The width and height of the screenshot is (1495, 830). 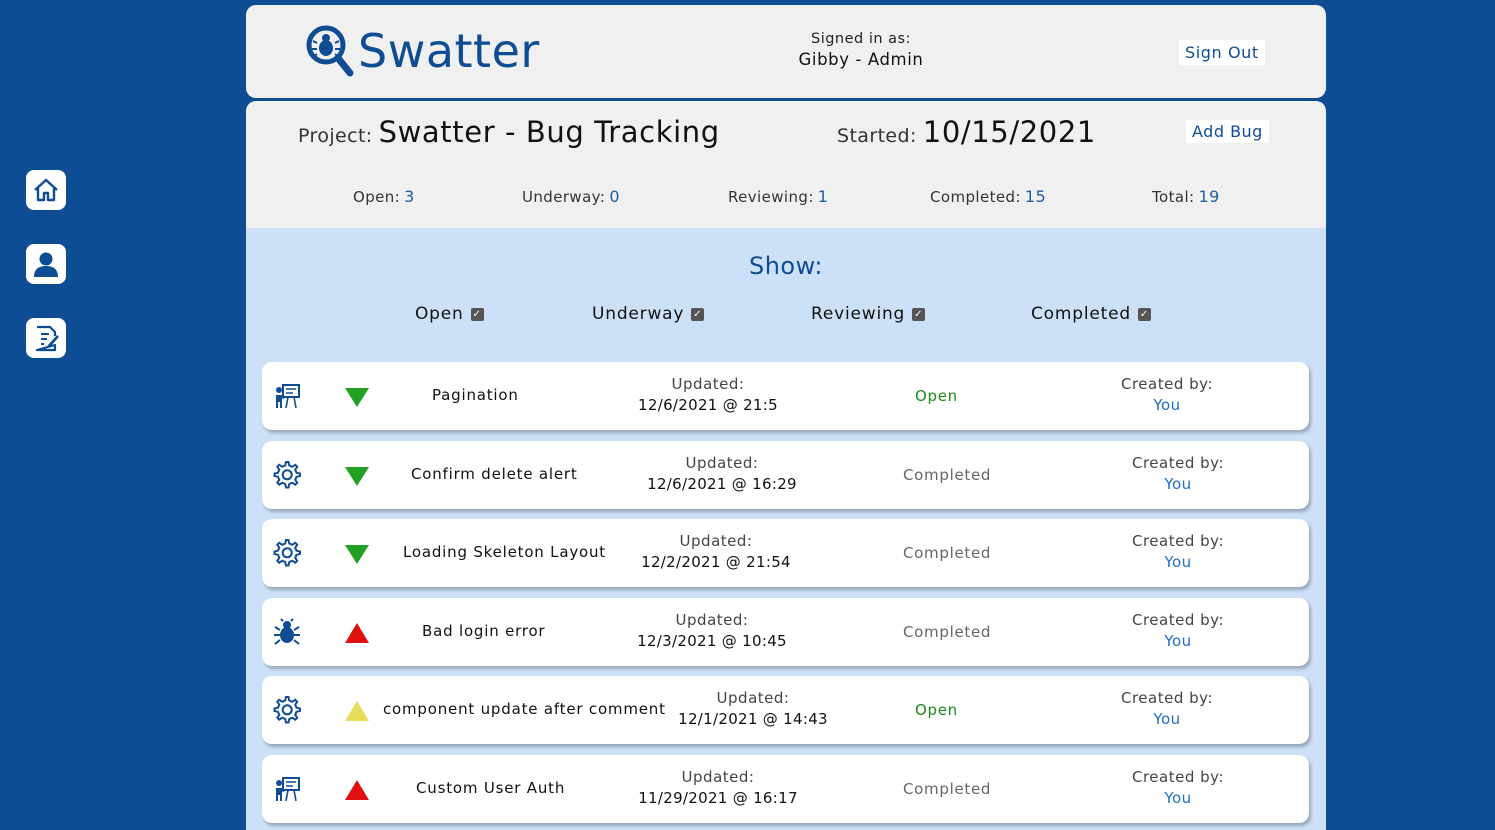 I want to click on sidebar-home-button, so click(x=46, y=190).